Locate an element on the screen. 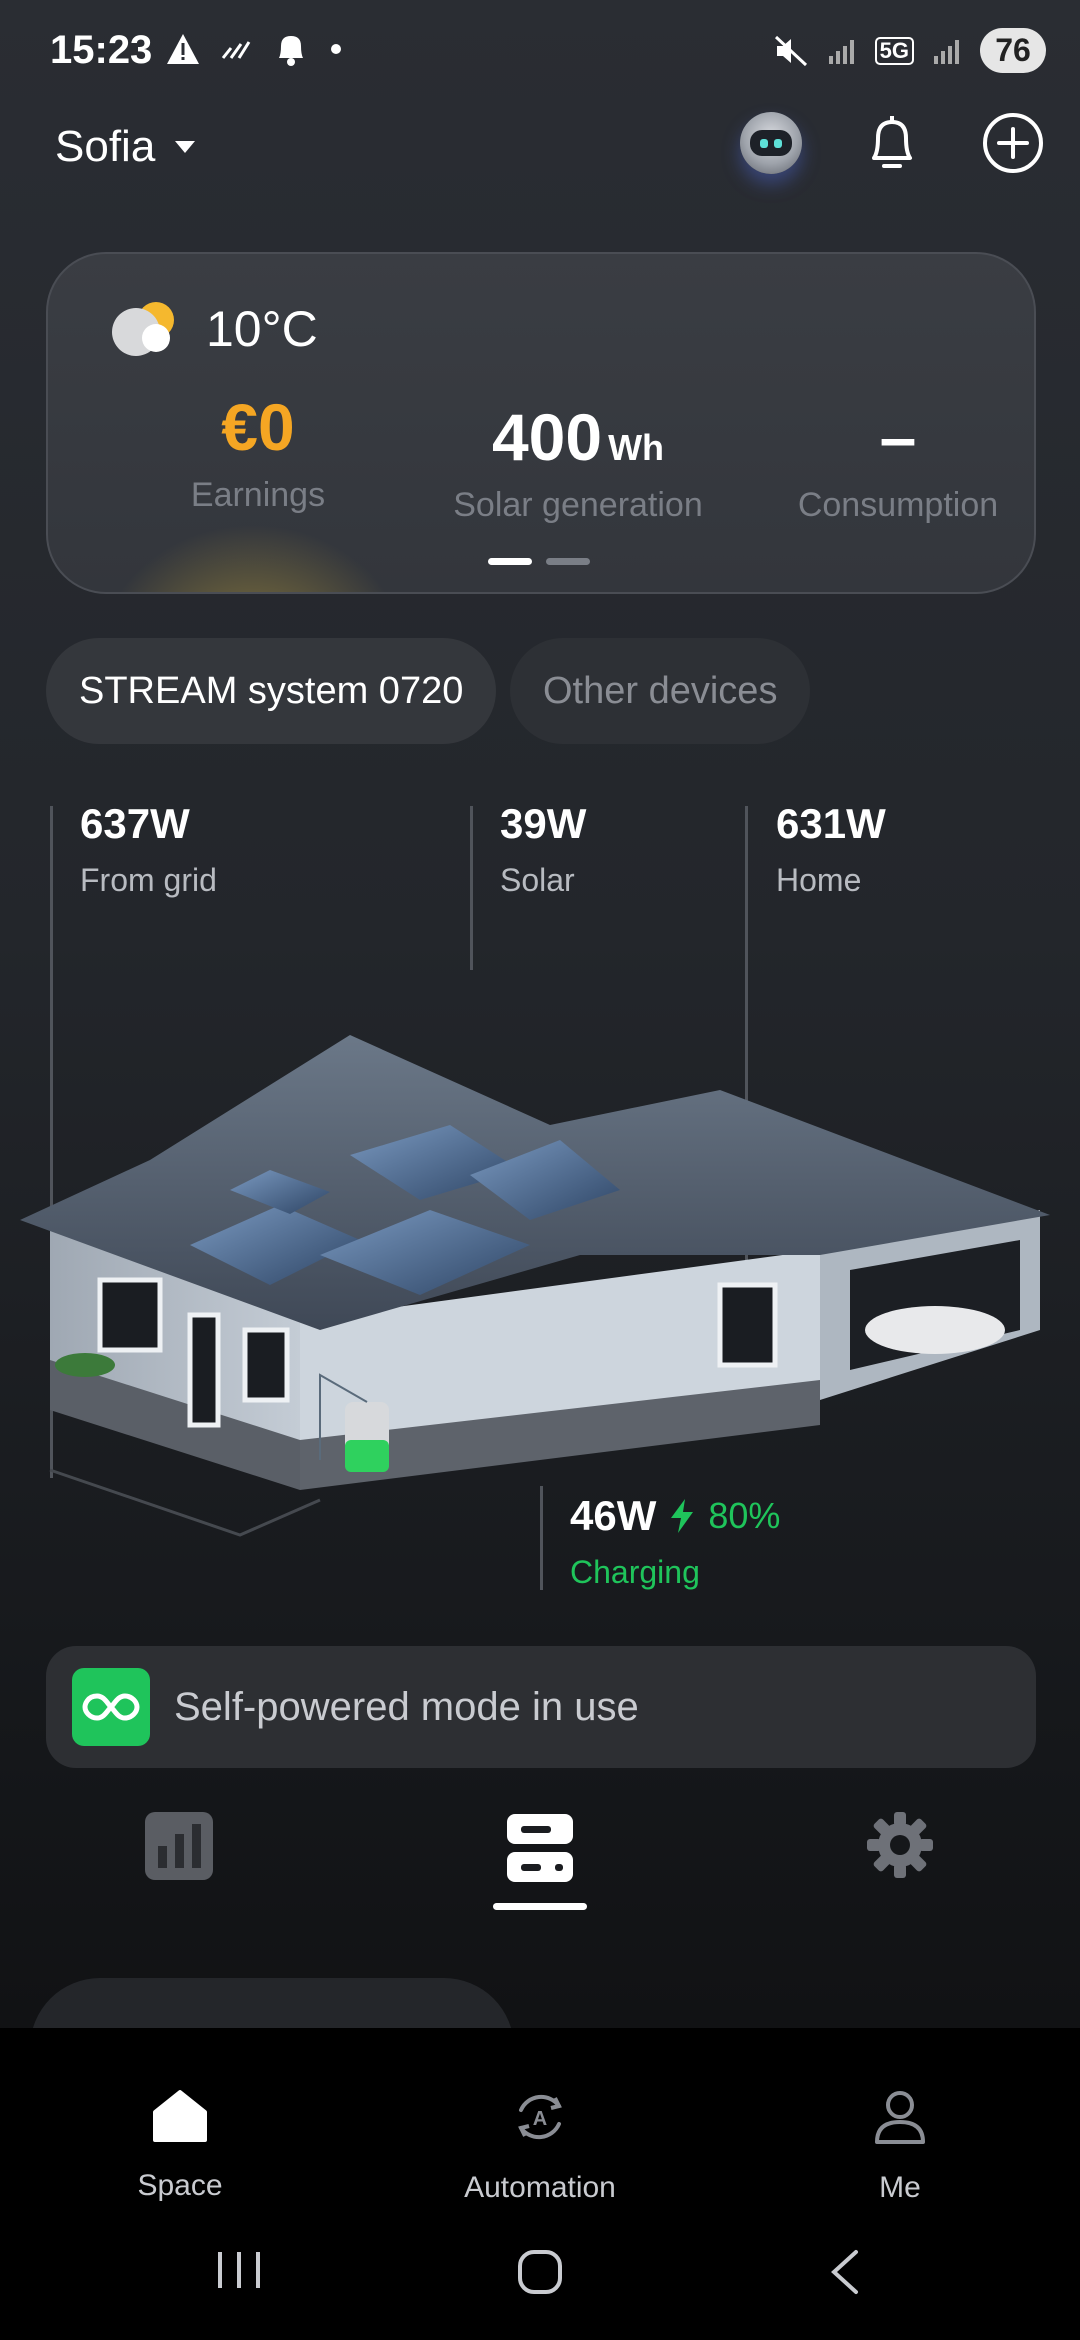  signal-icon is located at coordinates (841, 51).